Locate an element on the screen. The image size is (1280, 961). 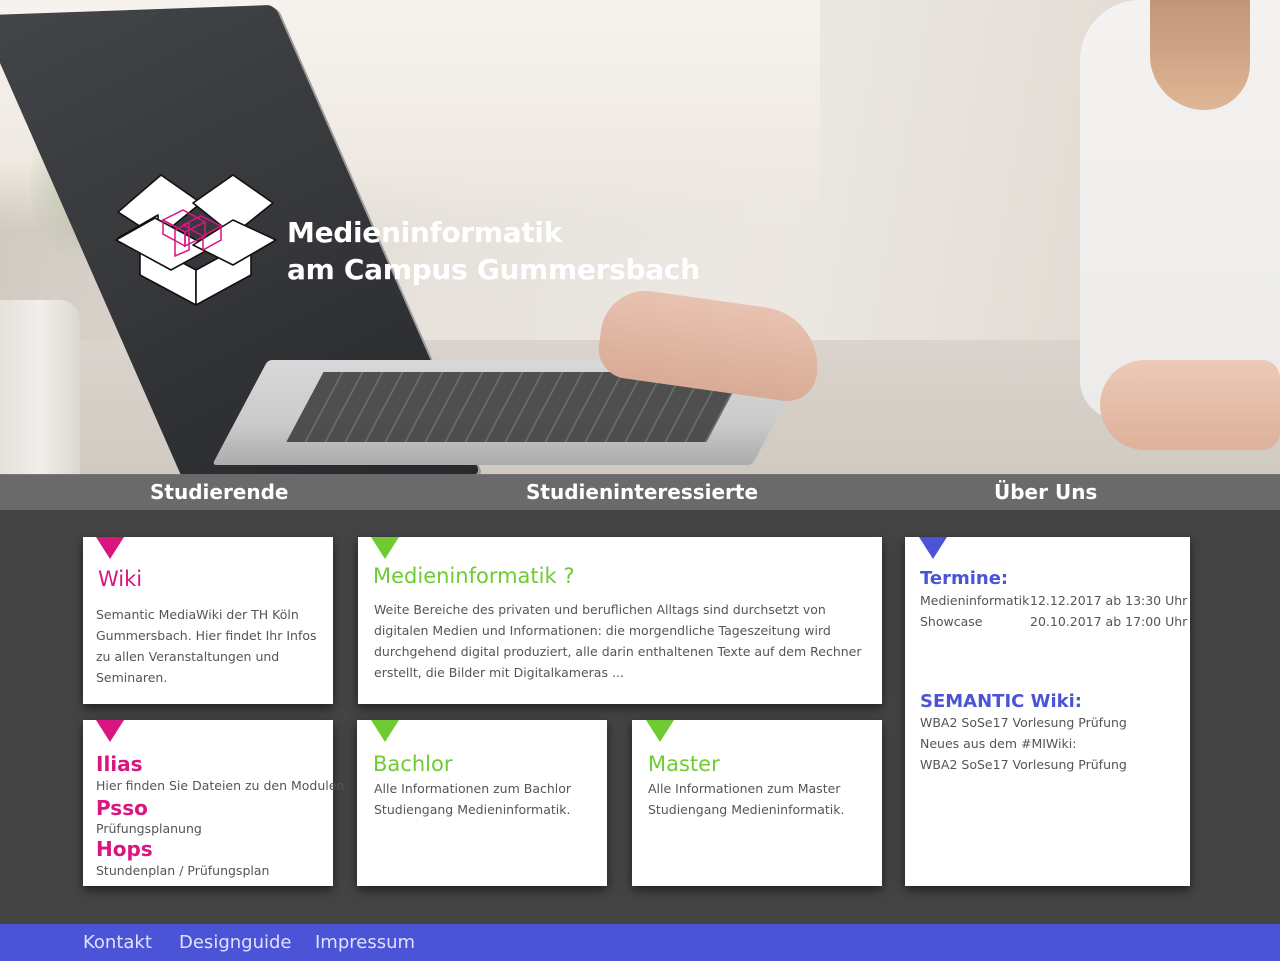
termine-title: Termine: is located at coordinates (964, 578).